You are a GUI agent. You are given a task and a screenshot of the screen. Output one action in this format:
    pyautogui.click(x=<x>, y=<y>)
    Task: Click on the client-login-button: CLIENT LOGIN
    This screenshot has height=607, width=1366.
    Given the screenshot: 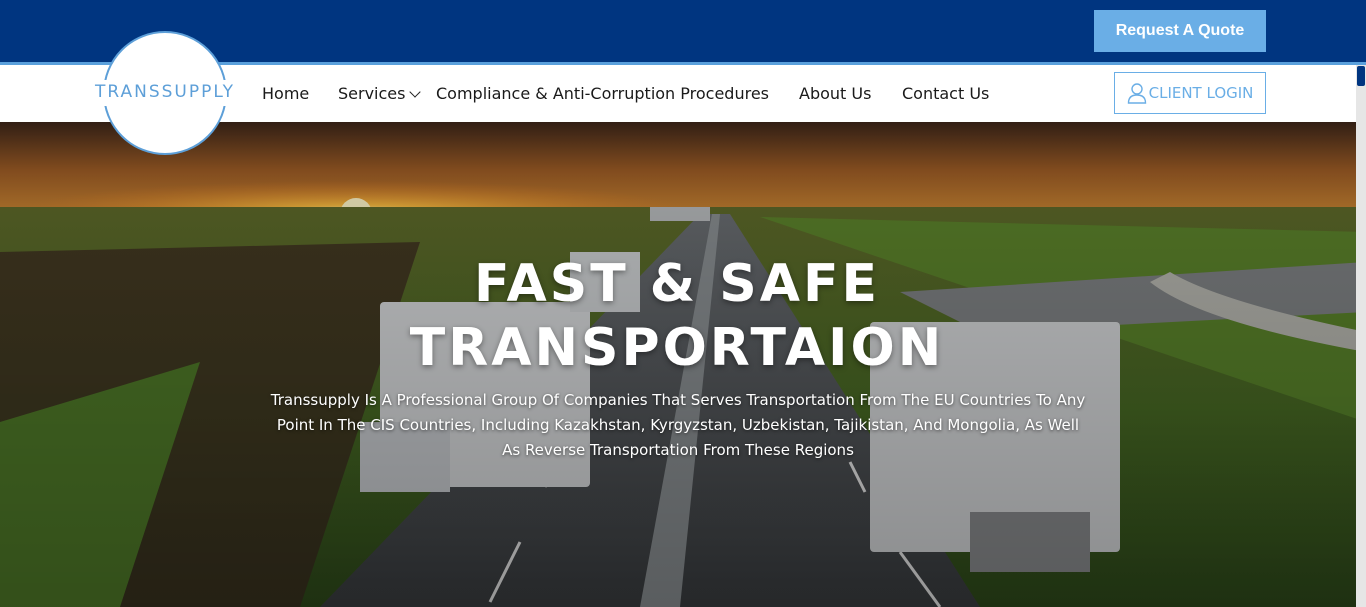 What is the action you would take?
    pyautogui.click(x=1190, y=93)
    